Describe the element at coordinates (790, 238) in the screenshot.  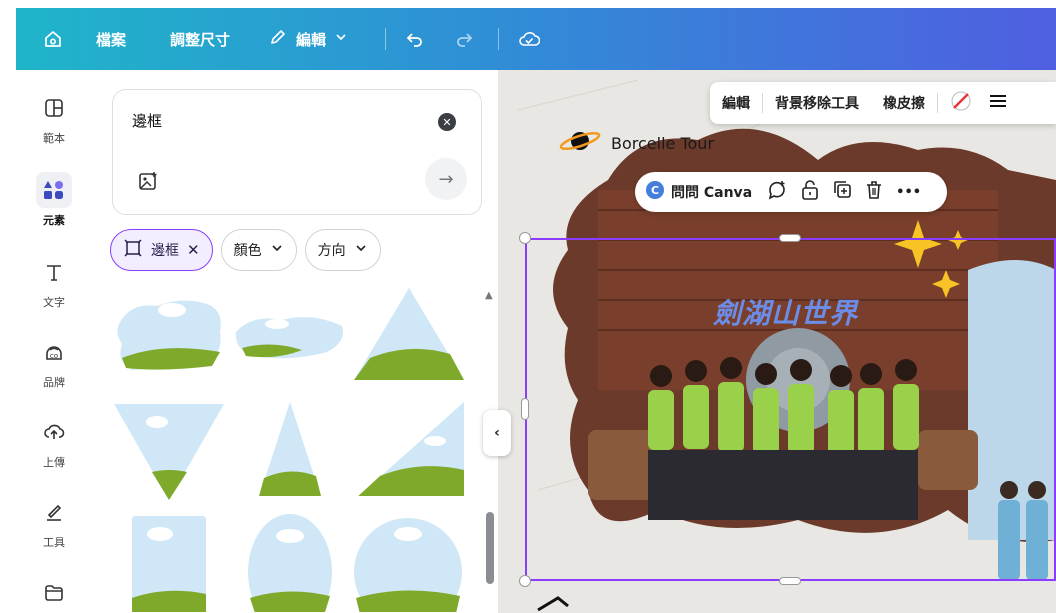
I see `resize-handle-top` at that location.